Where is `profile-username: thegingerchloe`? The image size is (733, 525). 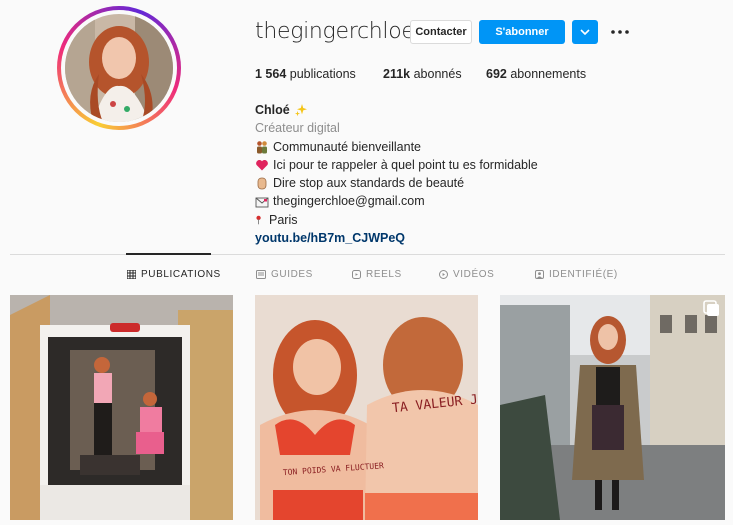
profile-username: thegingerchloe is located at coordinates (335, 31).